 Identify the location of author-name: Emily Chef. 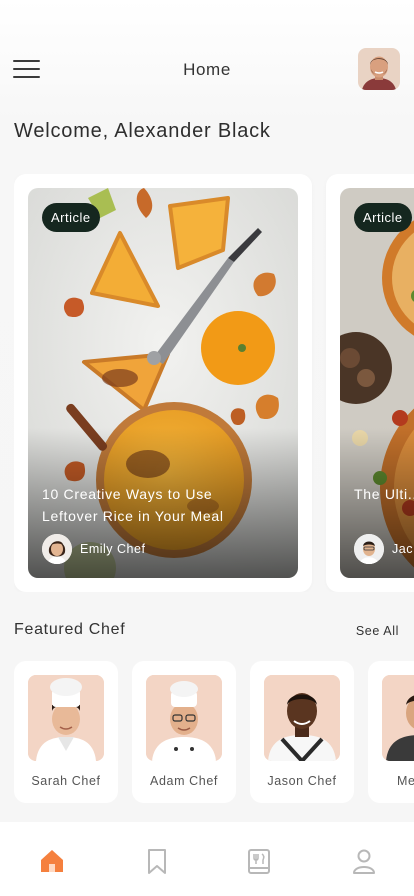
(113, 549).